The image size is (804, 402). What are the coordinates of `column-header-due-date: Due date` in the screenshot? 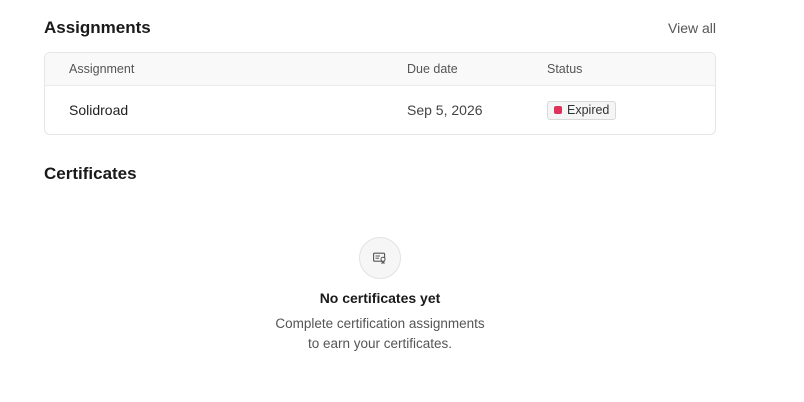 It's located at (432, 69).